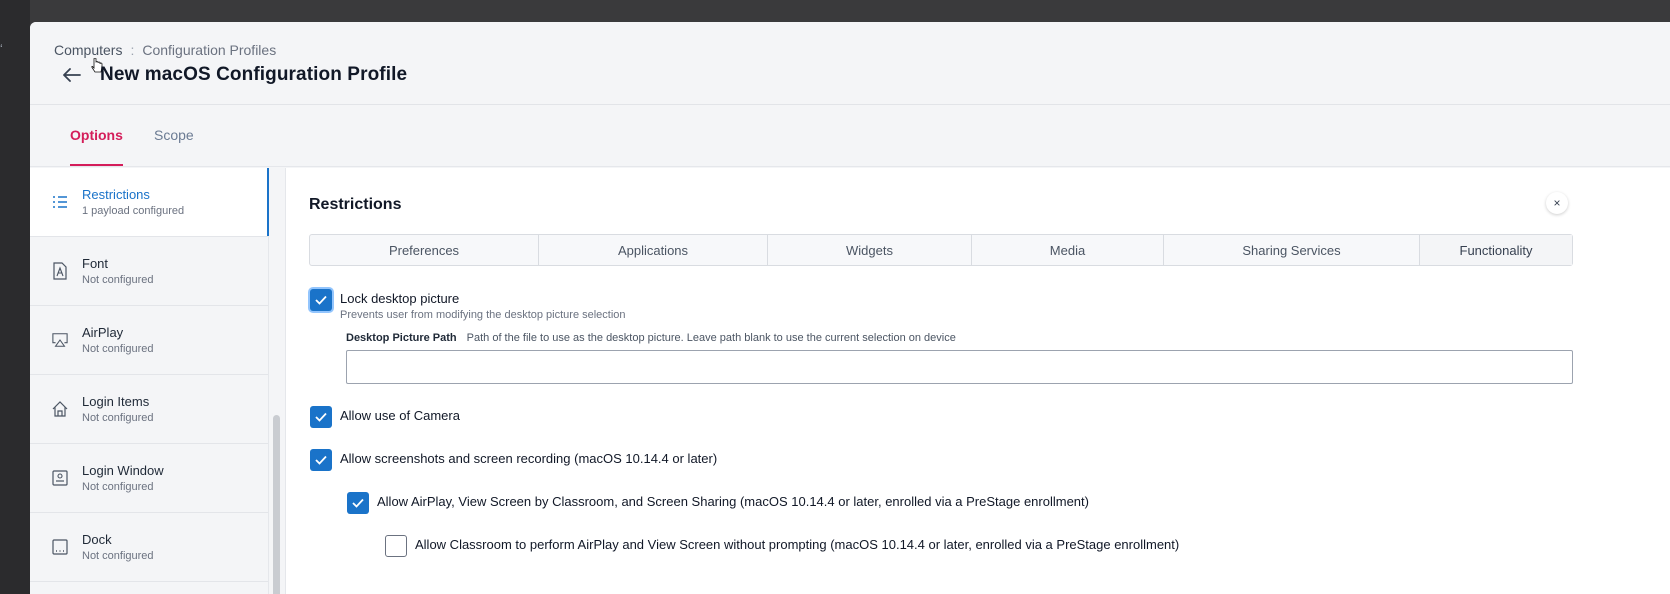 The width and height of the screenshot is (1670, 594). Describe the element at coordinates (96, 146) in the screenshot. I see `tab-options: Options` at that location.